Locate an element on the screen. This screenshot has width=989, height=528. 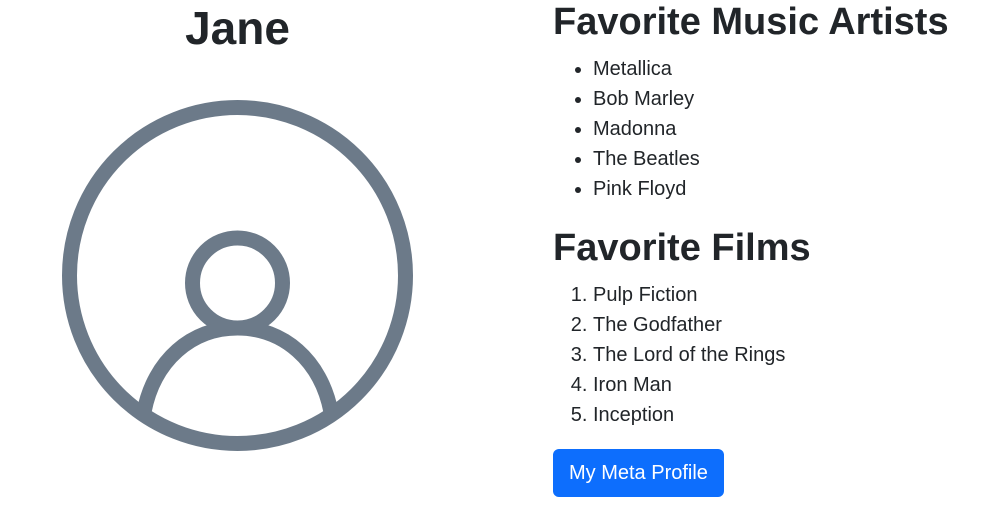
list-item: Metallica is located at coordinates (791, 69).